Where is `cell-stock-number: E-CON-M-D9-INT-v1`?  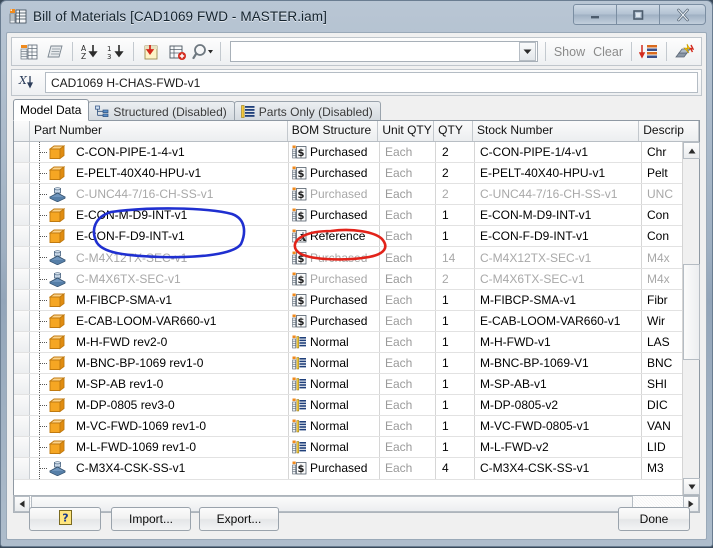 cell-stock-number: E-CON-M-D9-INT-v1 is located at coordinates (558, 215).